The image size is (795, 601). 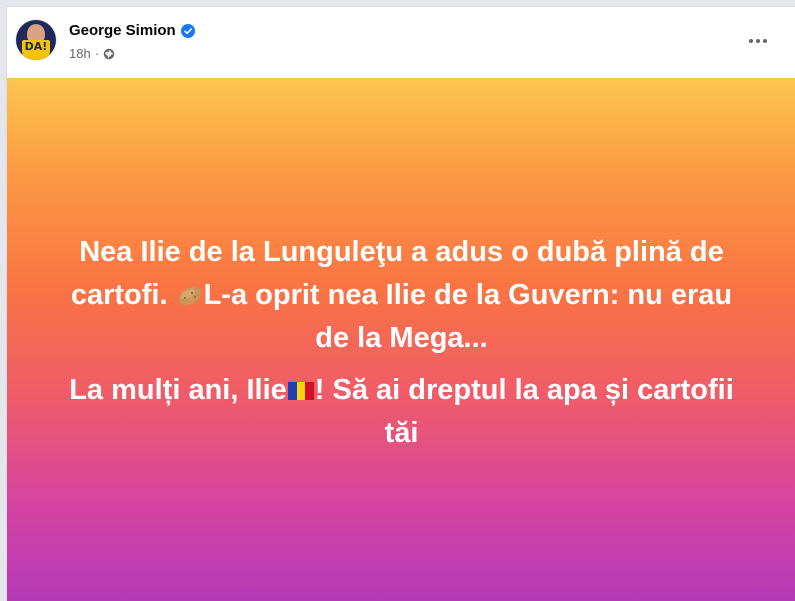 I want to click on more-options-icon, so click(x=758, y=41).